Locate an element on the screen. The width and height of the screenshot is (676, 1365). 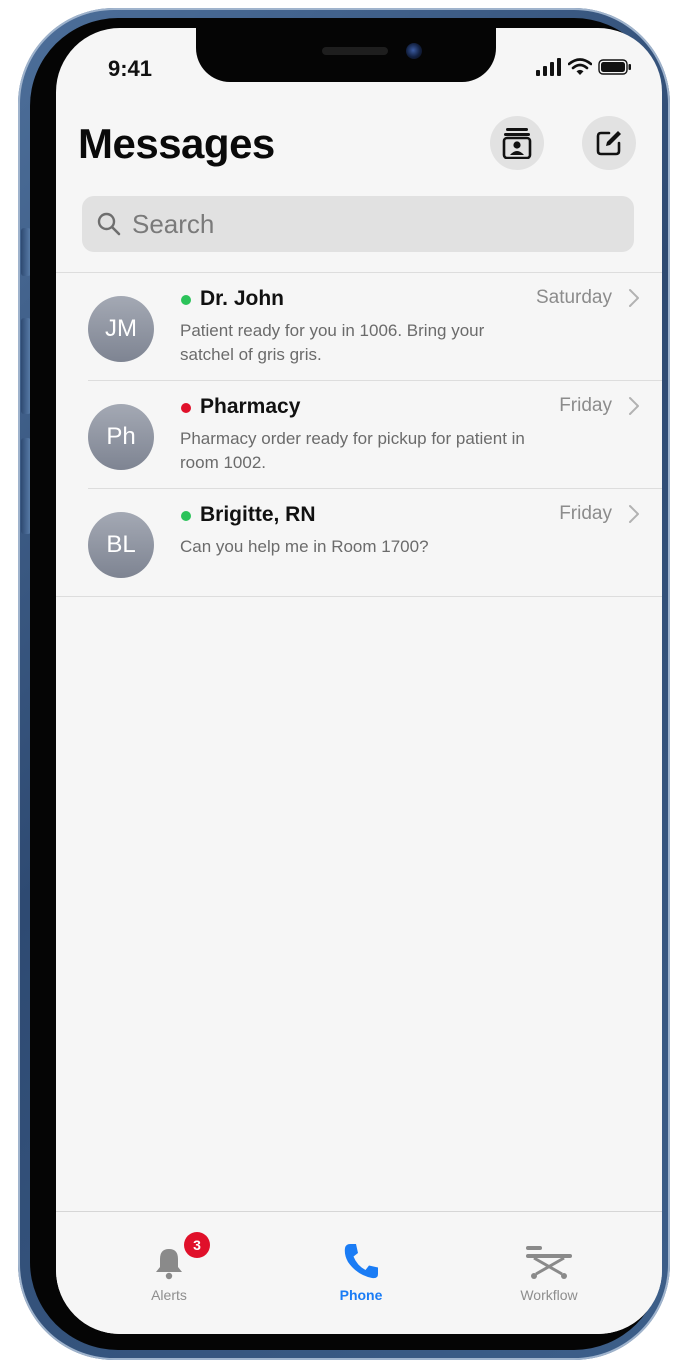
contacts-button is located at coordinates (517, 143).